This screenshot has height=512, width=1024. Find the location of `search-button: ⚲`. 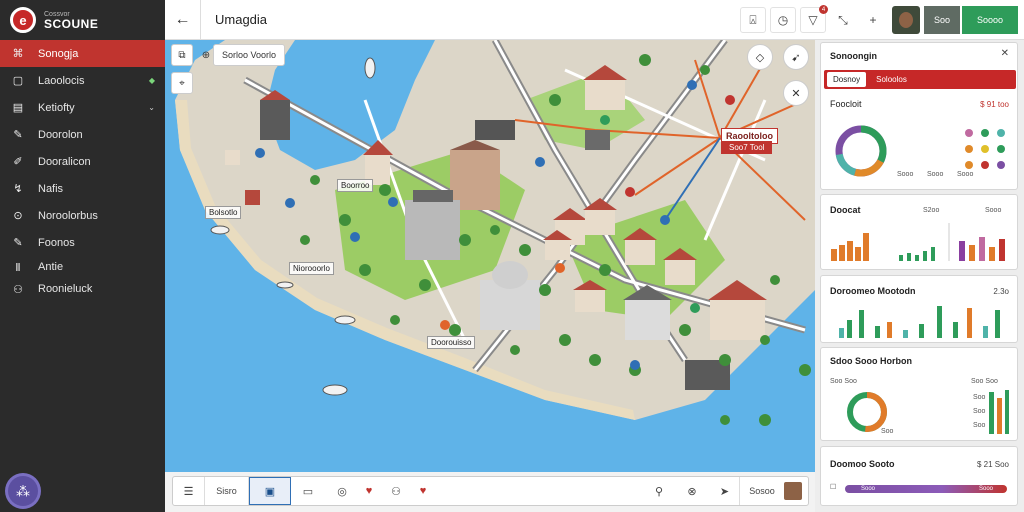

search-button: ⚲ is located at coordinates (659, 491).